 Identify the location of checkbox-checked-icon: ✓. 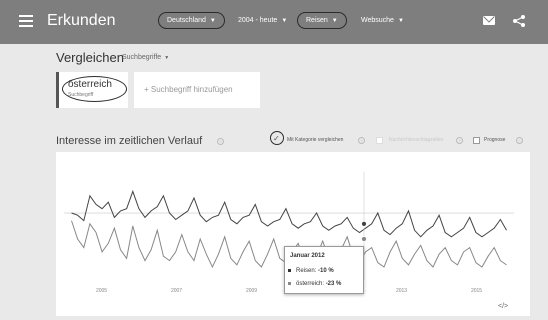
(276, 138).